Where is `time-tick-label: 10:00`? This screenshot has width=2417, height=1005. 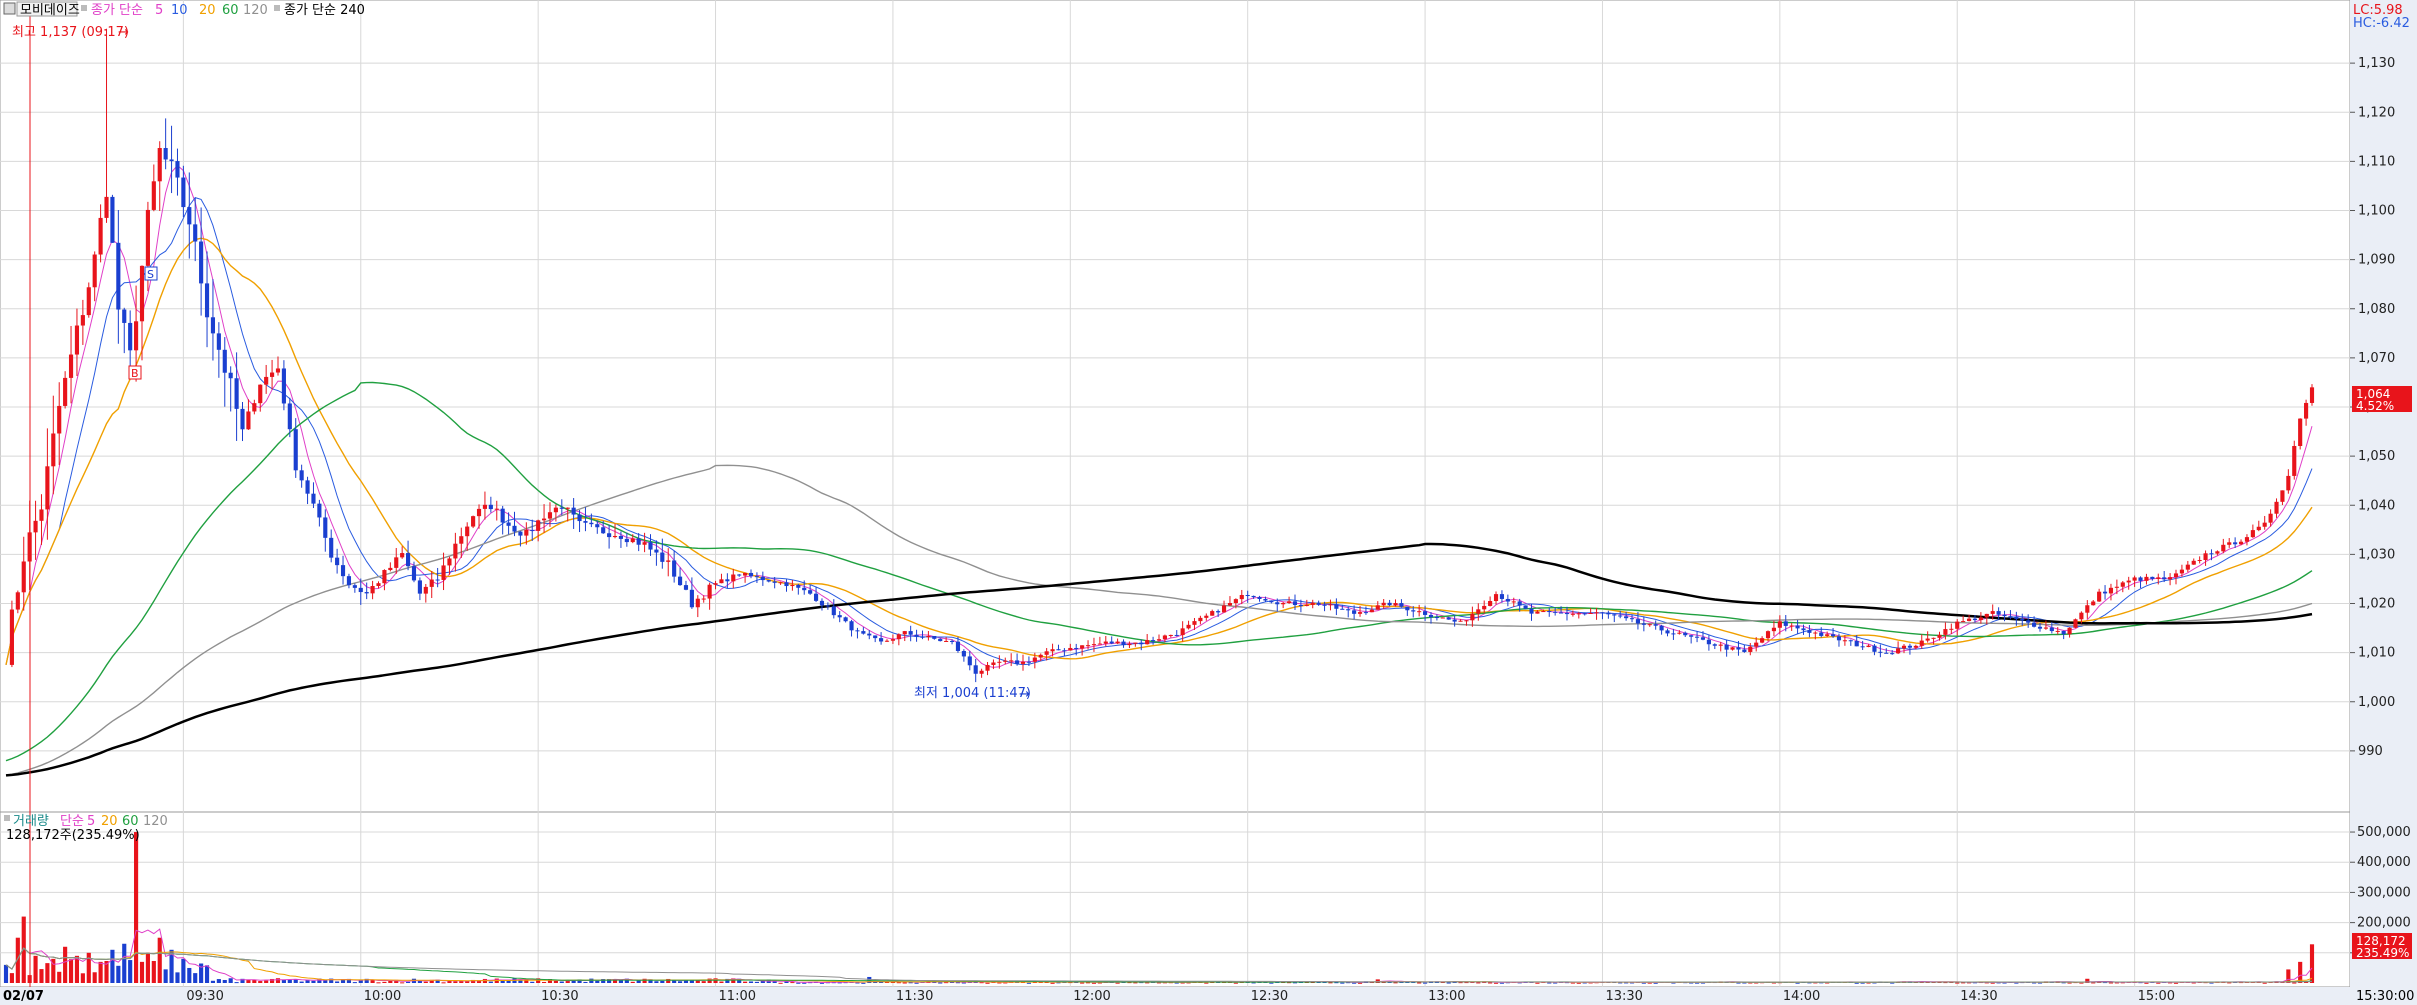
time-tick-label: 10:00 is located at coordinates (382, 996).